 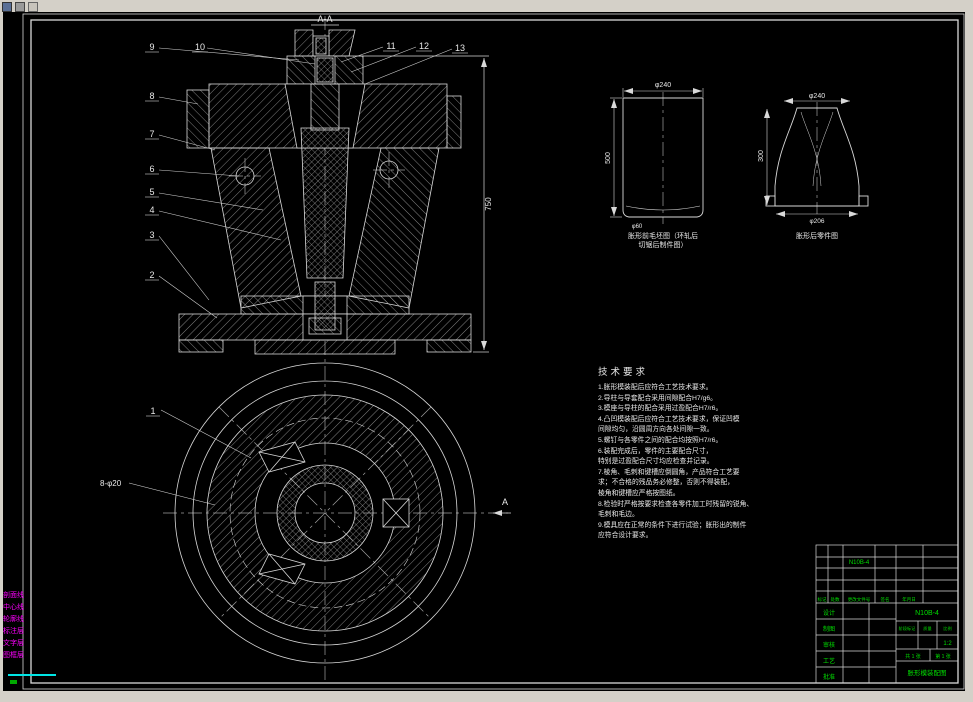 I want to click on tech-requirement-line: 5.螺钉与各零件之间的配合均按照H7/r6。, so click(x=660, y=440).